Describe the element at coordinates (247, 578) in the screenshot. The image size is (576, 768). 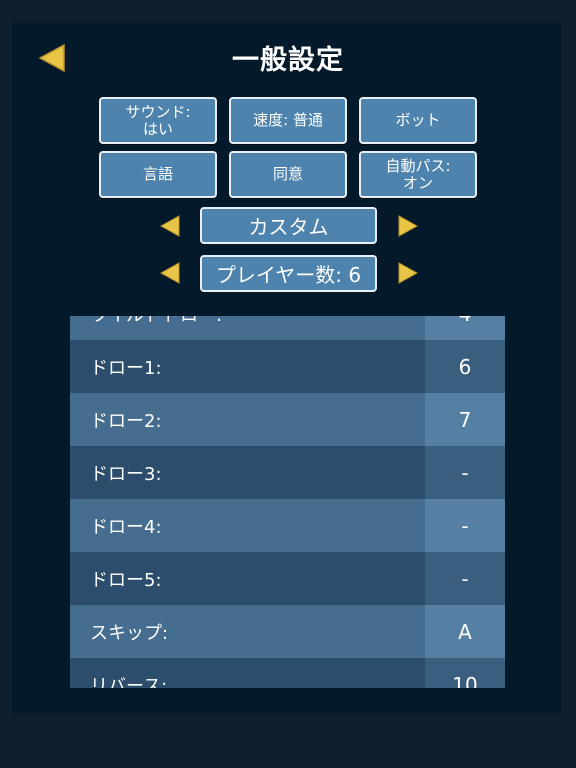
I see `rule-name: ドロー5:` at that location.